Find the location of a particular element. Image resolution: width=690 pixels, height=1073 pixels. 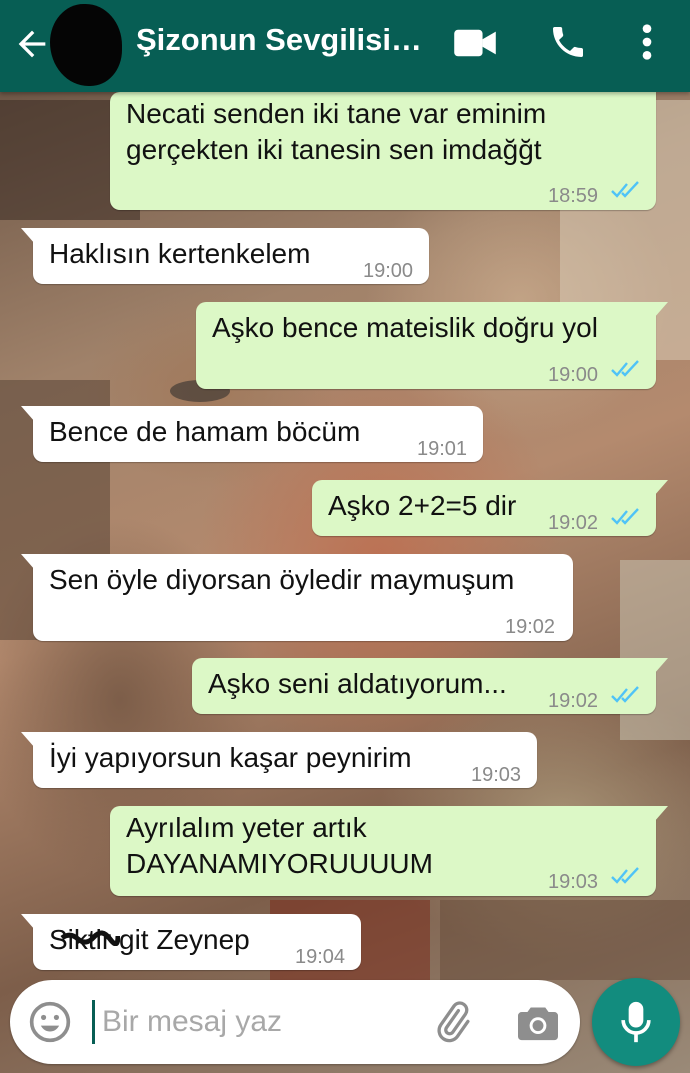

message-outgoing: Aşko 2+2=5 dir 19:02 is located at coordinates (490, 508).